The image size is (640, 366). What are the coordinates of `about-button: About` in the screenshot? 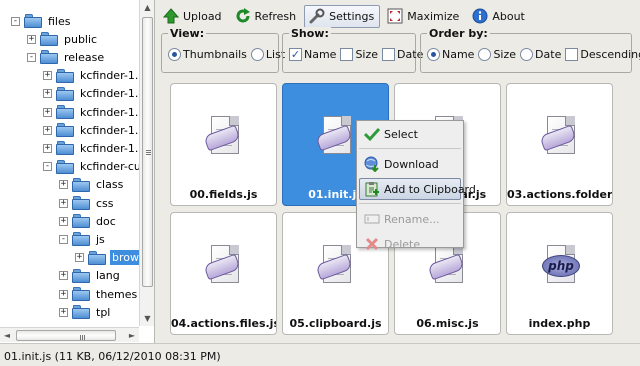 It's located at (499, 16).